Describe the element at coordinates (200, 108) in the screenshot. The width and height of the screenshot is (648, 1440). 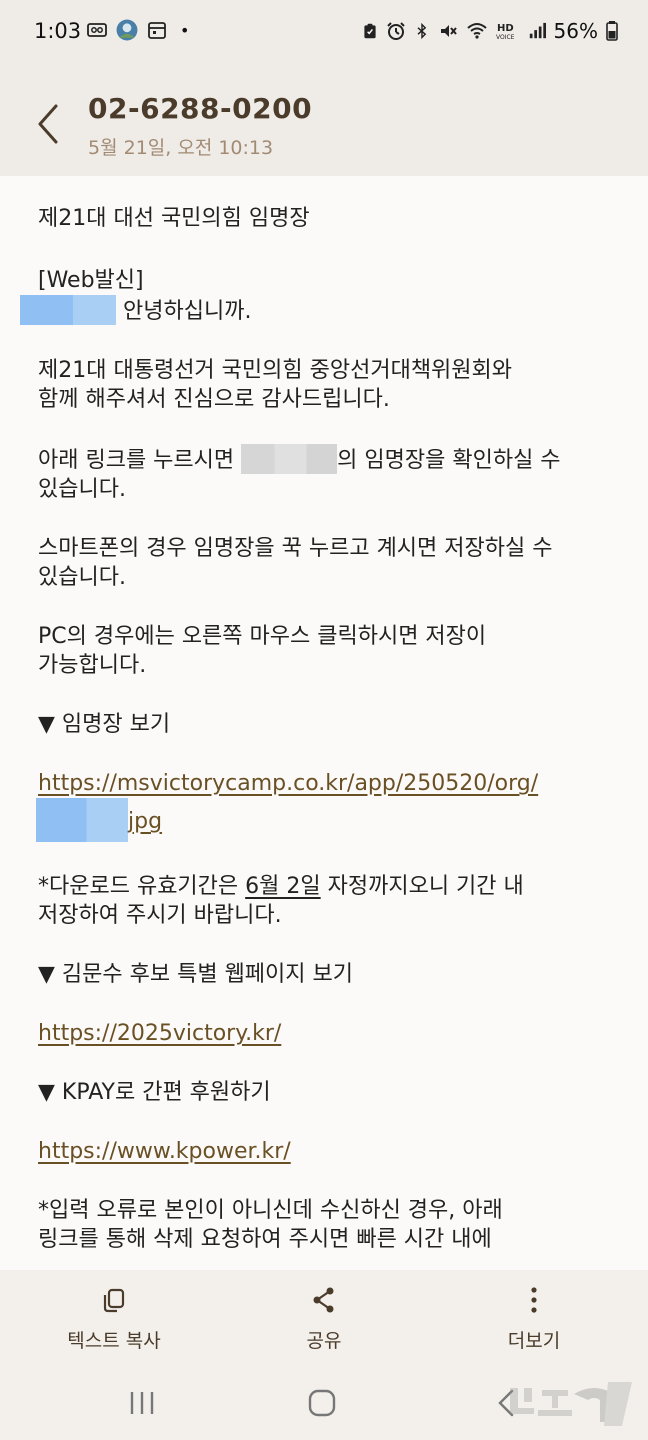
I see `sender-number: 02-6288-0200` at that location.